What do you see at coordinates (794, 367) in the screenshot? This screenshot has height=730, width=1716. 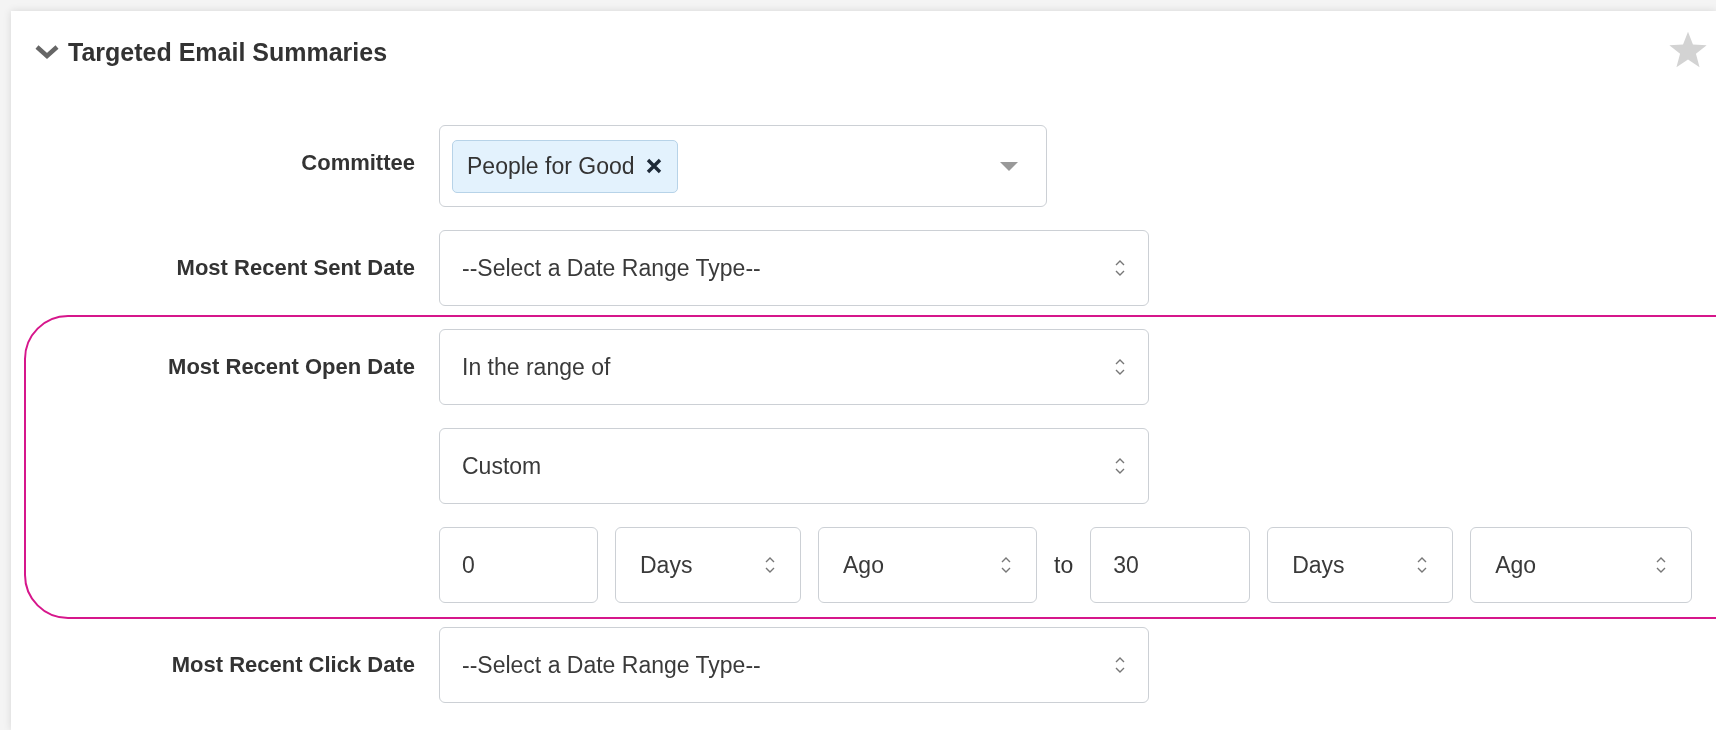 I see `select-field: In the range of` at bounding box center [794, 367].